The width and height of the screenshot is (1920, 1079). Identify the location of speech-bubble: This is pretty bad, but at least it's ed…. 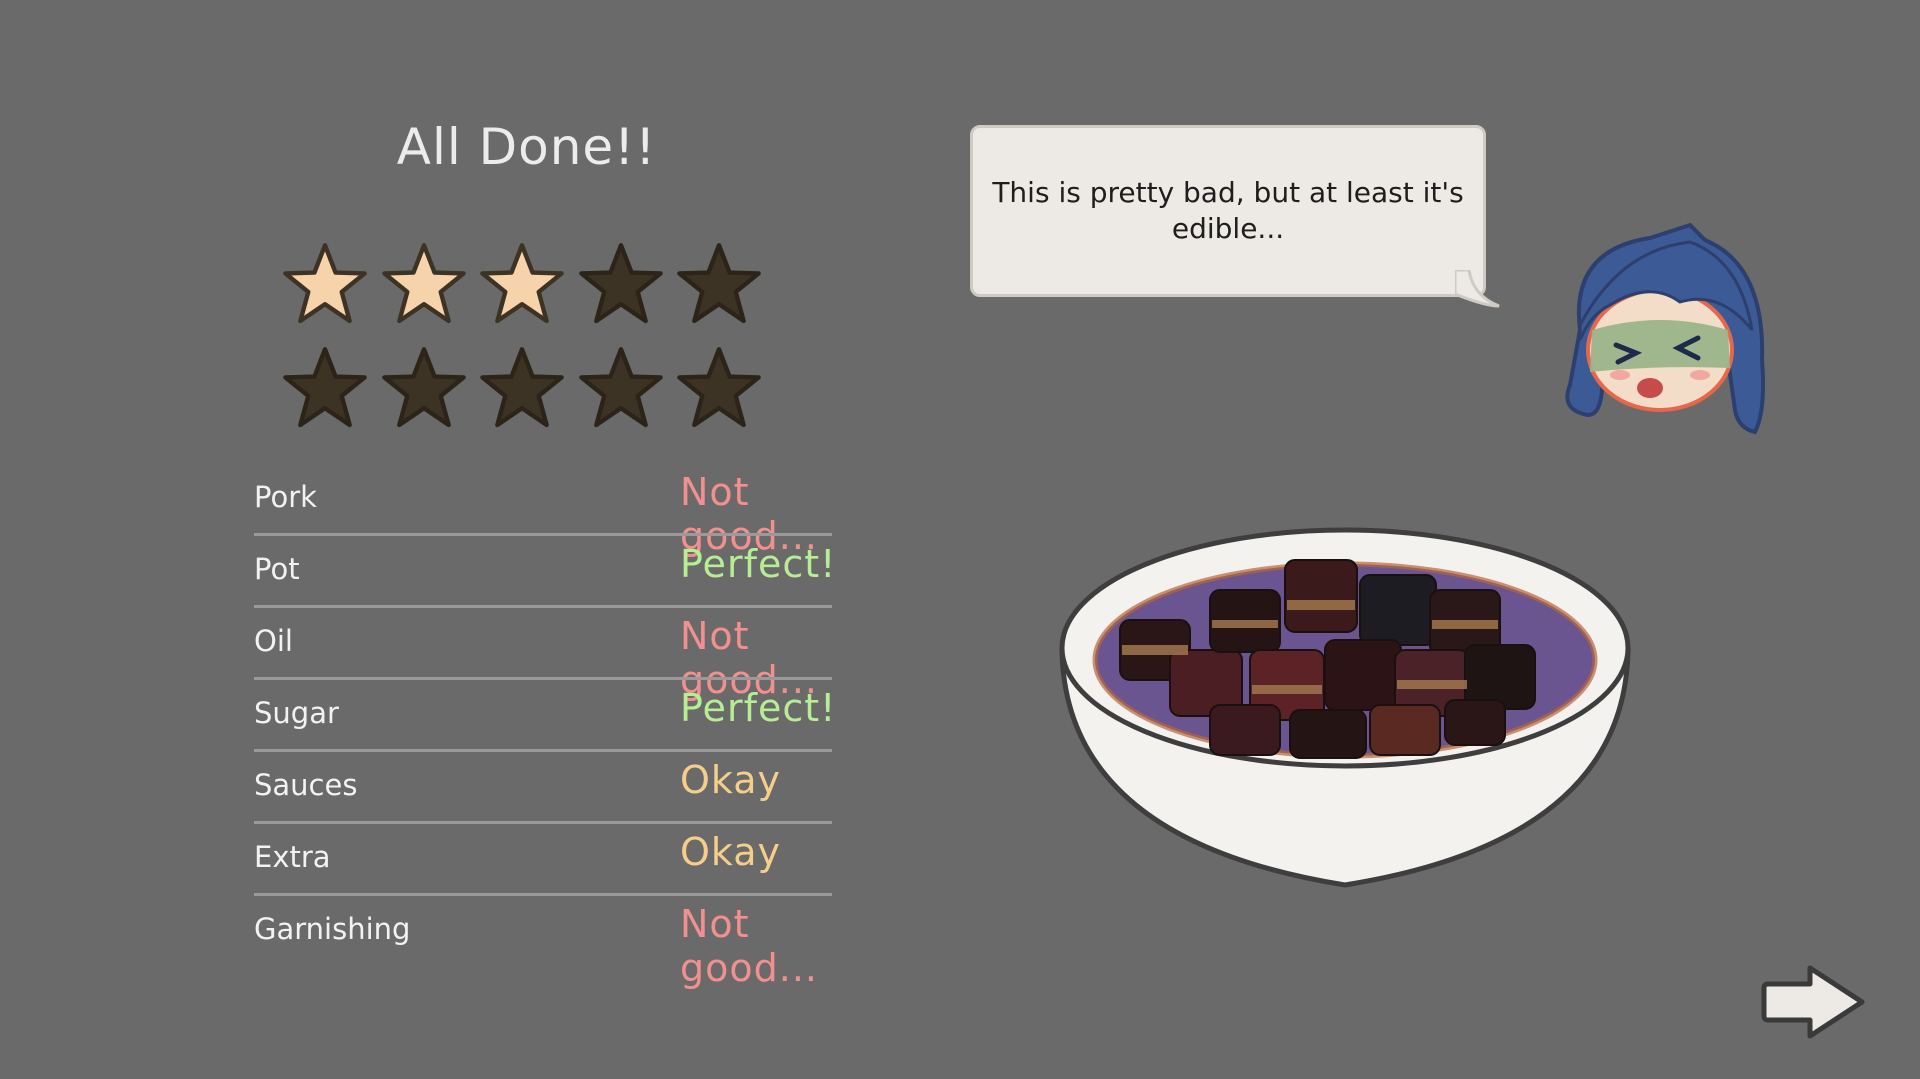
(1228, 211).